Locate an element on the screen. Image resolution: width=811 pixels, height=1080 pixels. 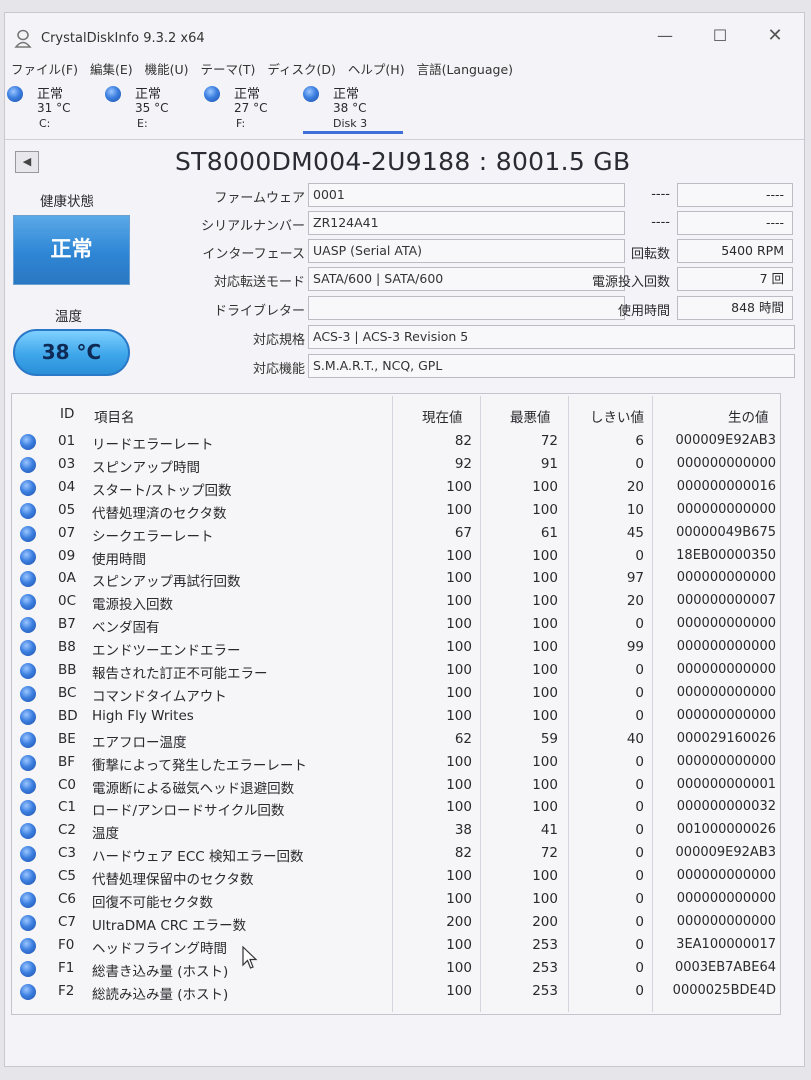
table-row: 01 リードエラーレート 82 72 6 000009E92AB3 is located at coordinates (396, 441).